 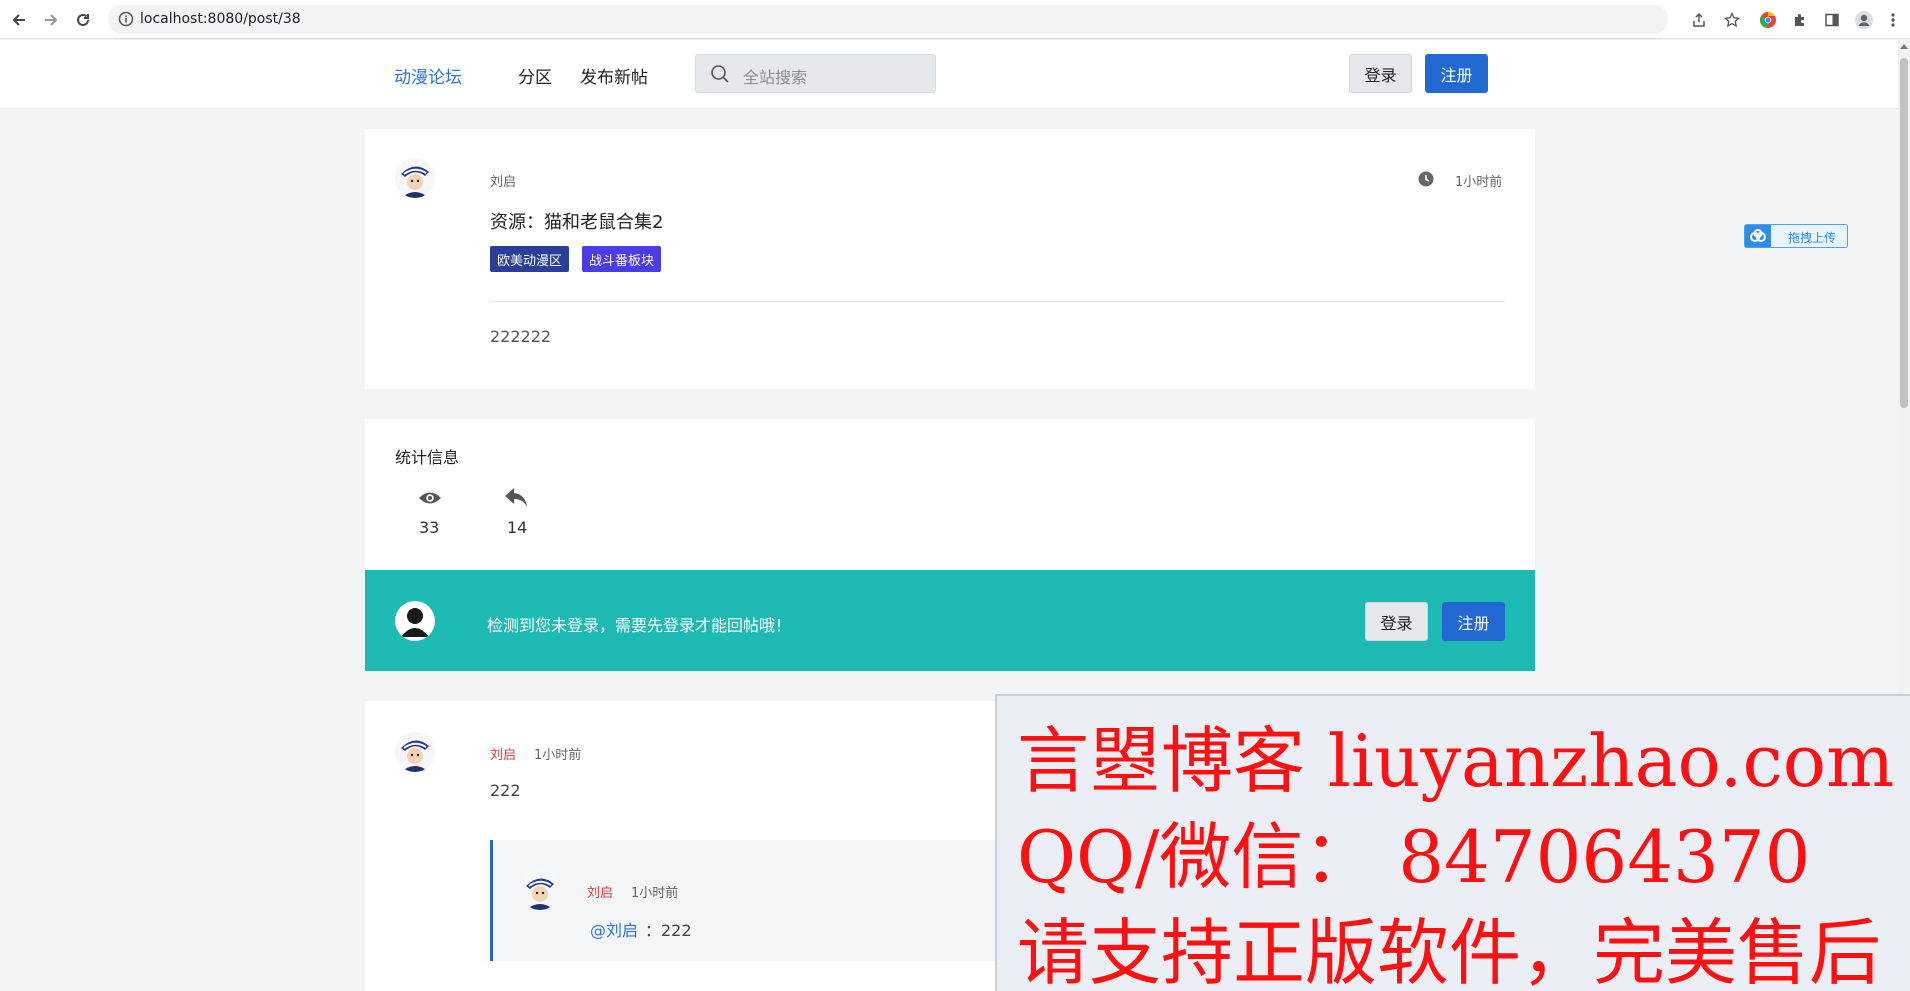 What do you see at coordinates (577, 222) in the screenshot?
I see `post-title: 资源：猫和老鼠合集2` at bounding box center [577, 222].